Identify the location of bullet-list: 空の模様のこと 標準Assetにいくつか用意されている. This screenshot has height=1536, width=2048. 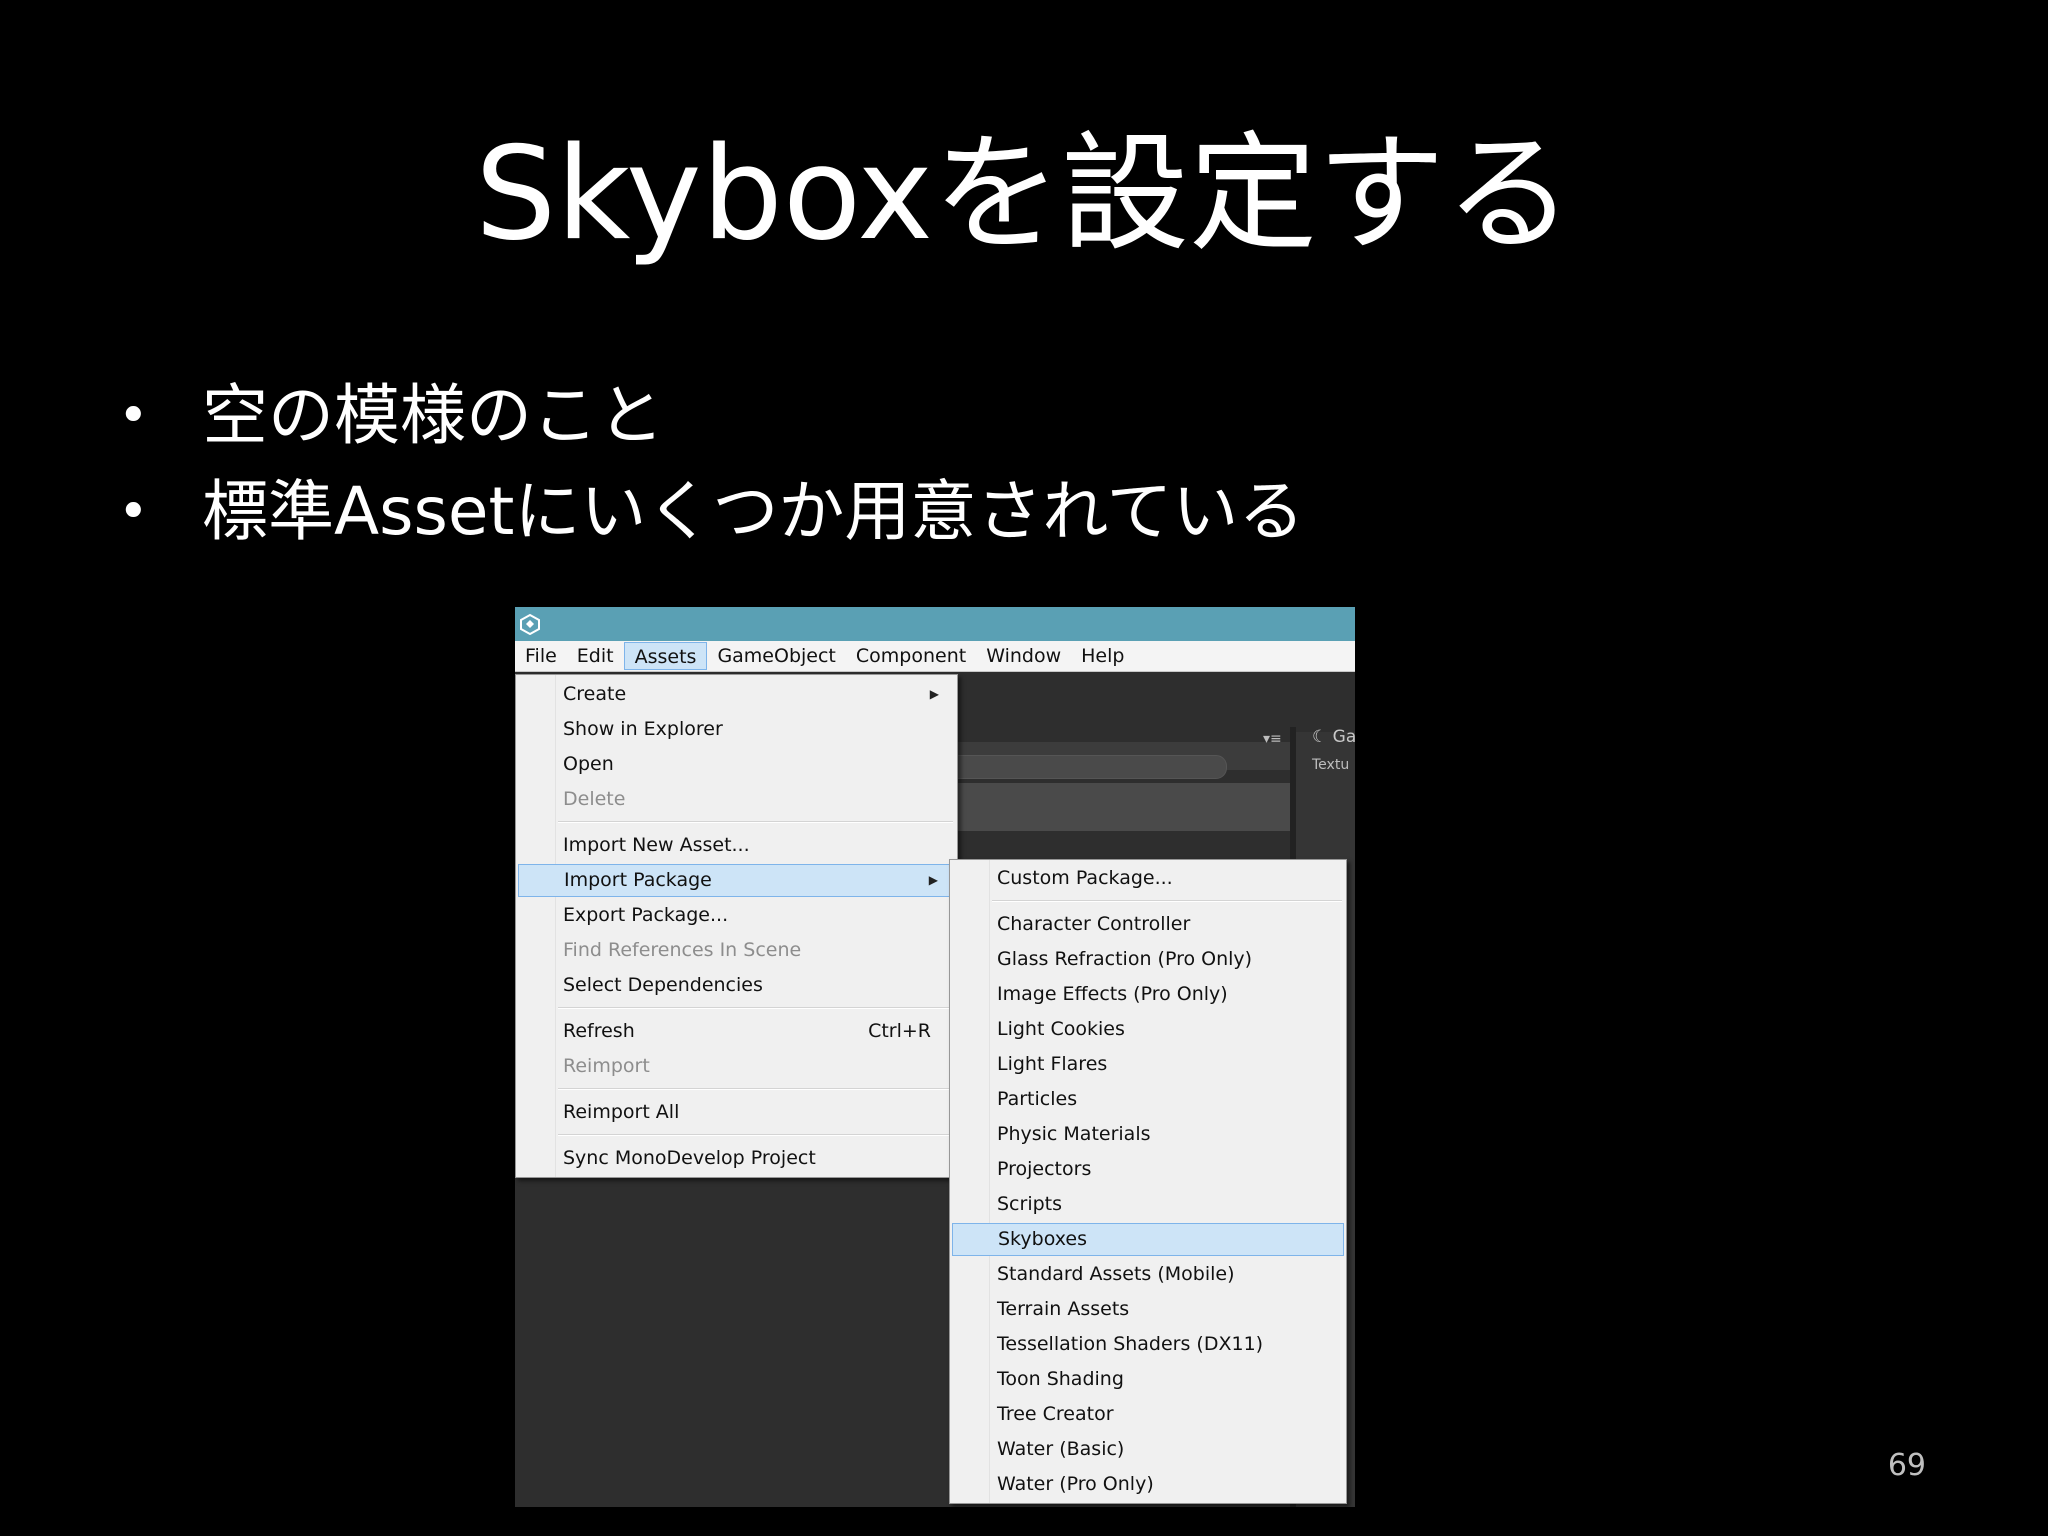
(711, 464).